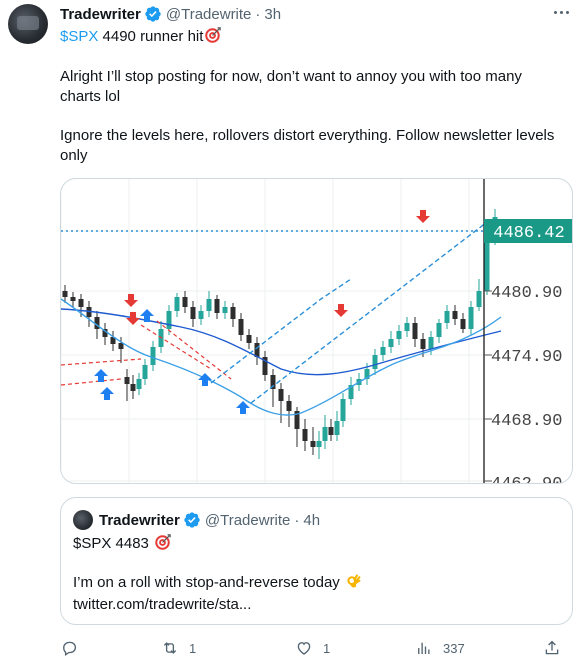 This screenshot has width=583, height=667. Describe the element at coordinates (526, 479) in the screenshot. I see `price-tick-label: 4462.90` at that location.